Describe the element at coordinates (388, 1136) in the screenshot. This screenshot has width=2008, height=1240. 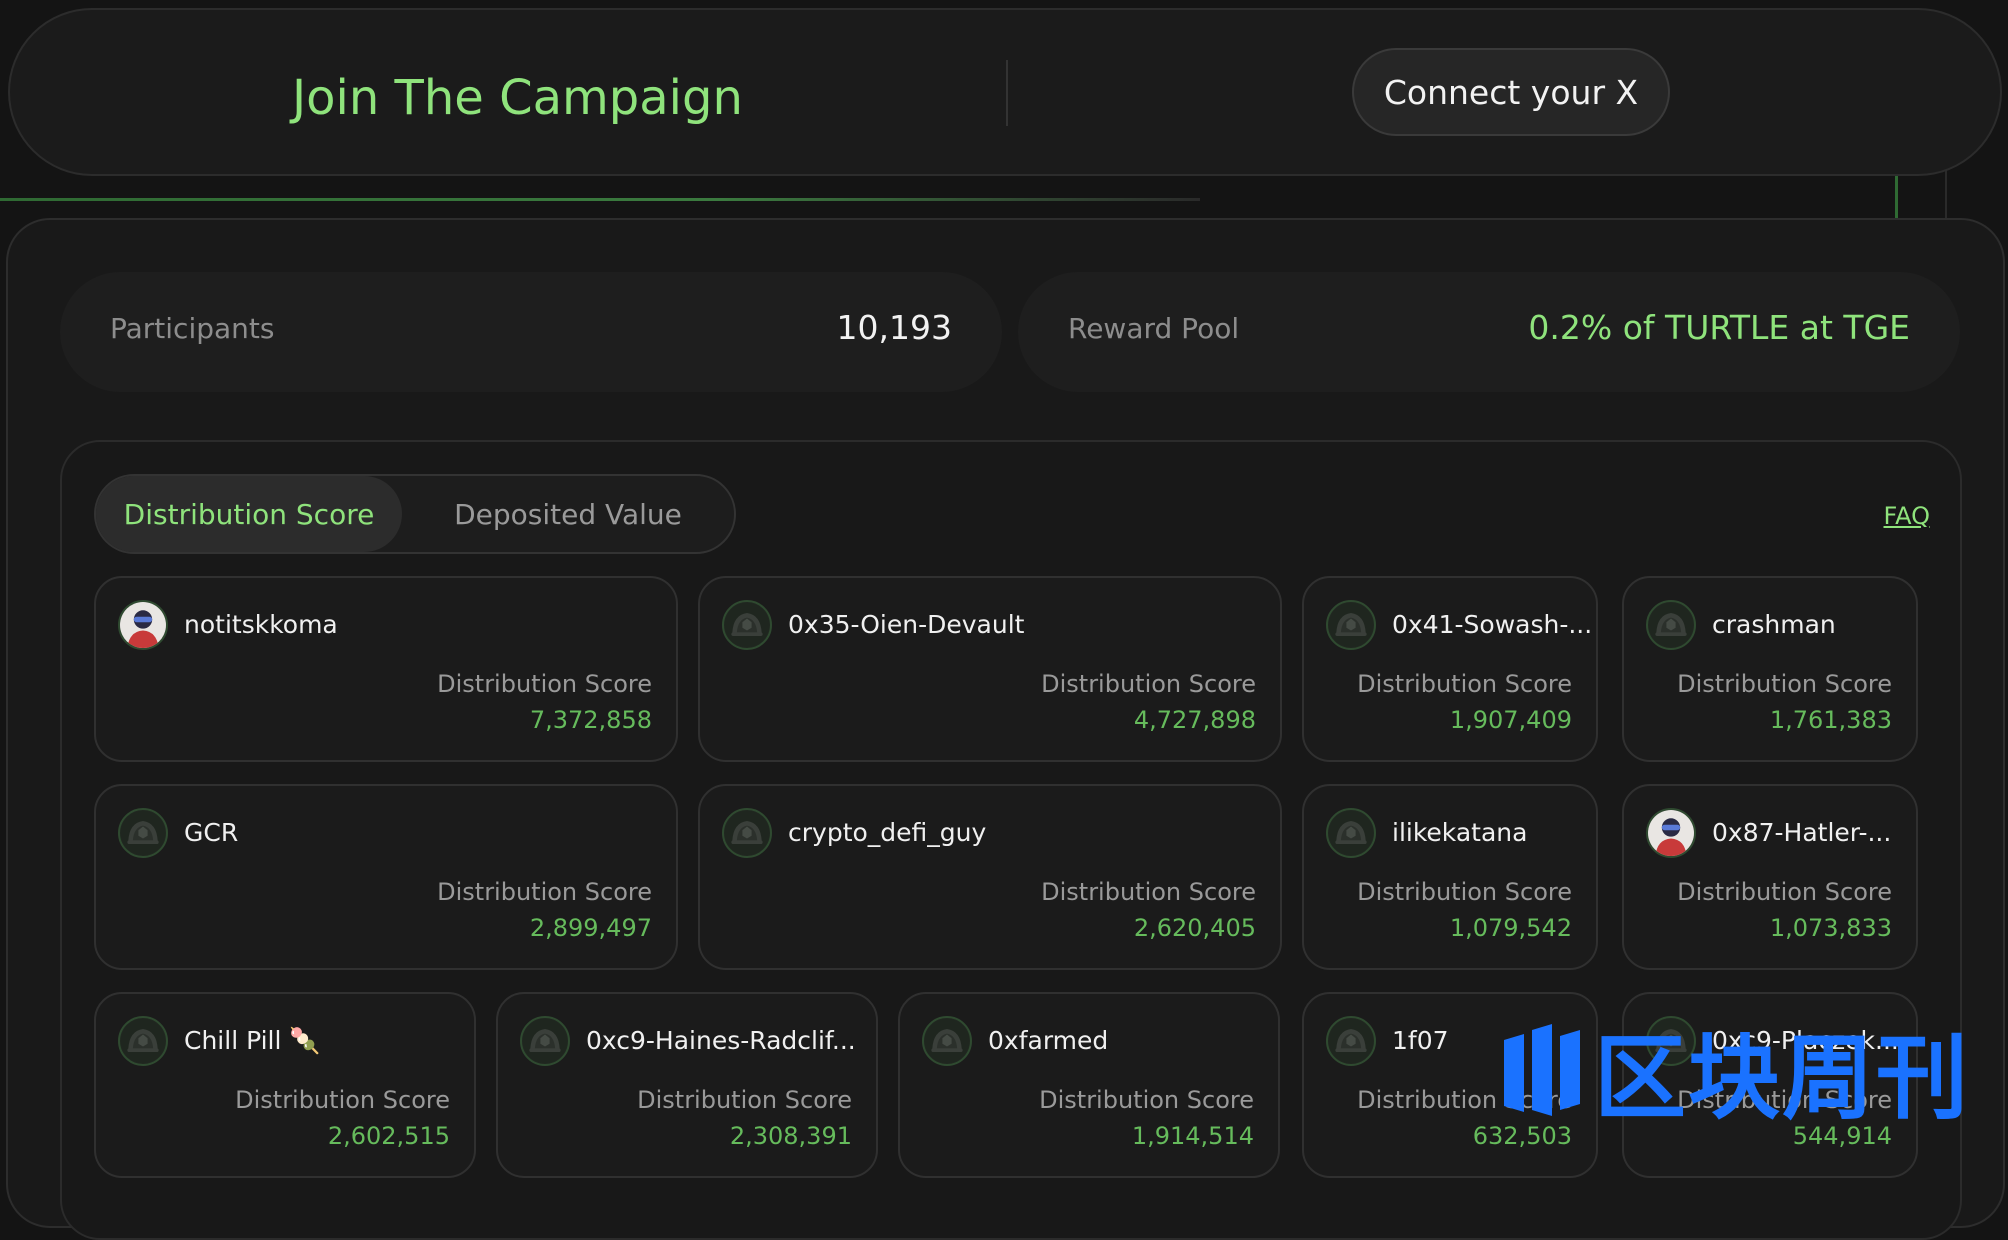
I see `score-value: 2,602,515` at that location.